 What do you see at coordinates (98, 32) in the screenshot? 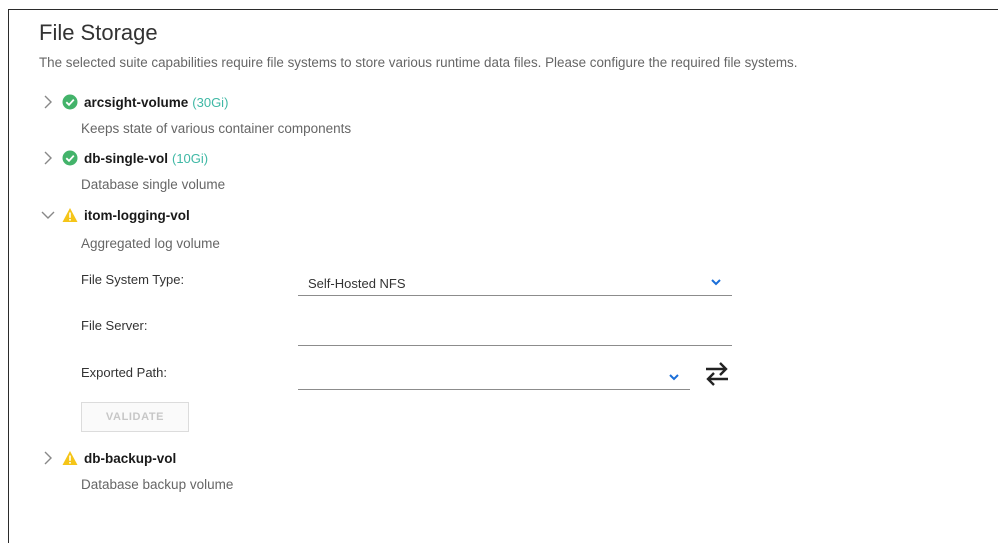
I see `page-title: File Storage` at bounding box center [98, 32].